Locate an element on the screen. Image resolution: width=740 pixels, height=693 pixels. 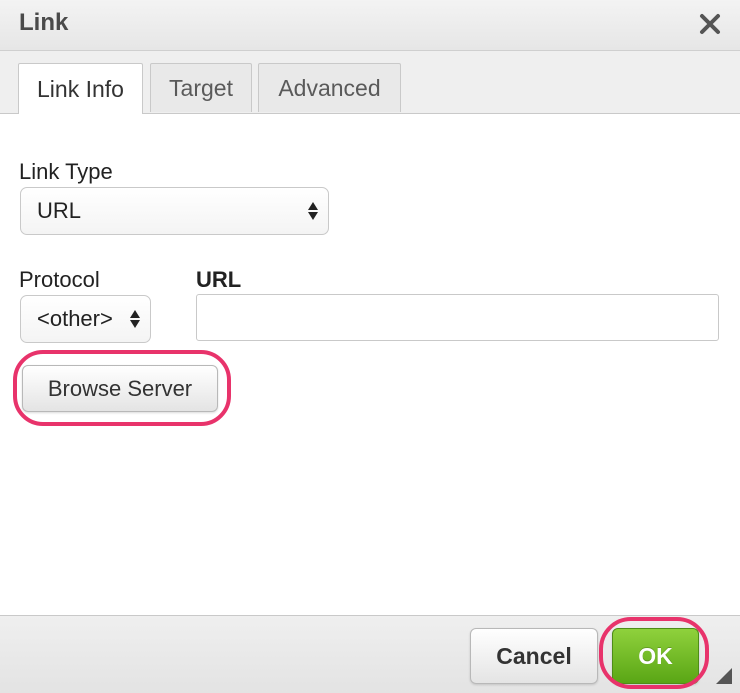
close-icon is located at coordinates (710, 24).